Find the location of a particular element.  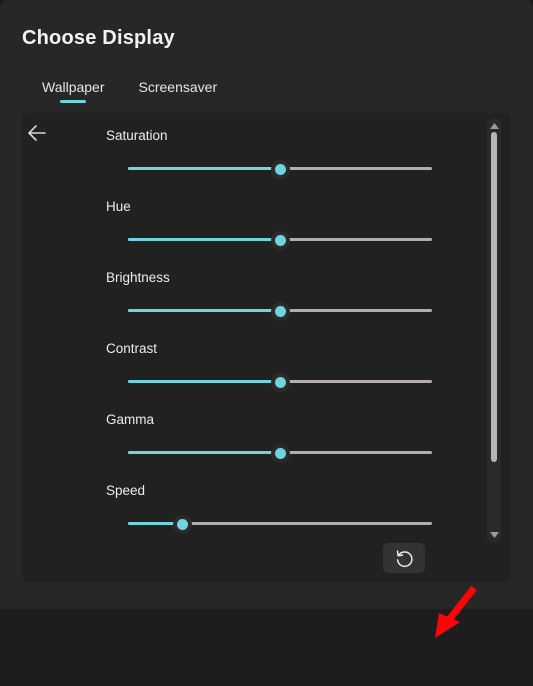

saturation-slider is located at coordinates (280, 169).